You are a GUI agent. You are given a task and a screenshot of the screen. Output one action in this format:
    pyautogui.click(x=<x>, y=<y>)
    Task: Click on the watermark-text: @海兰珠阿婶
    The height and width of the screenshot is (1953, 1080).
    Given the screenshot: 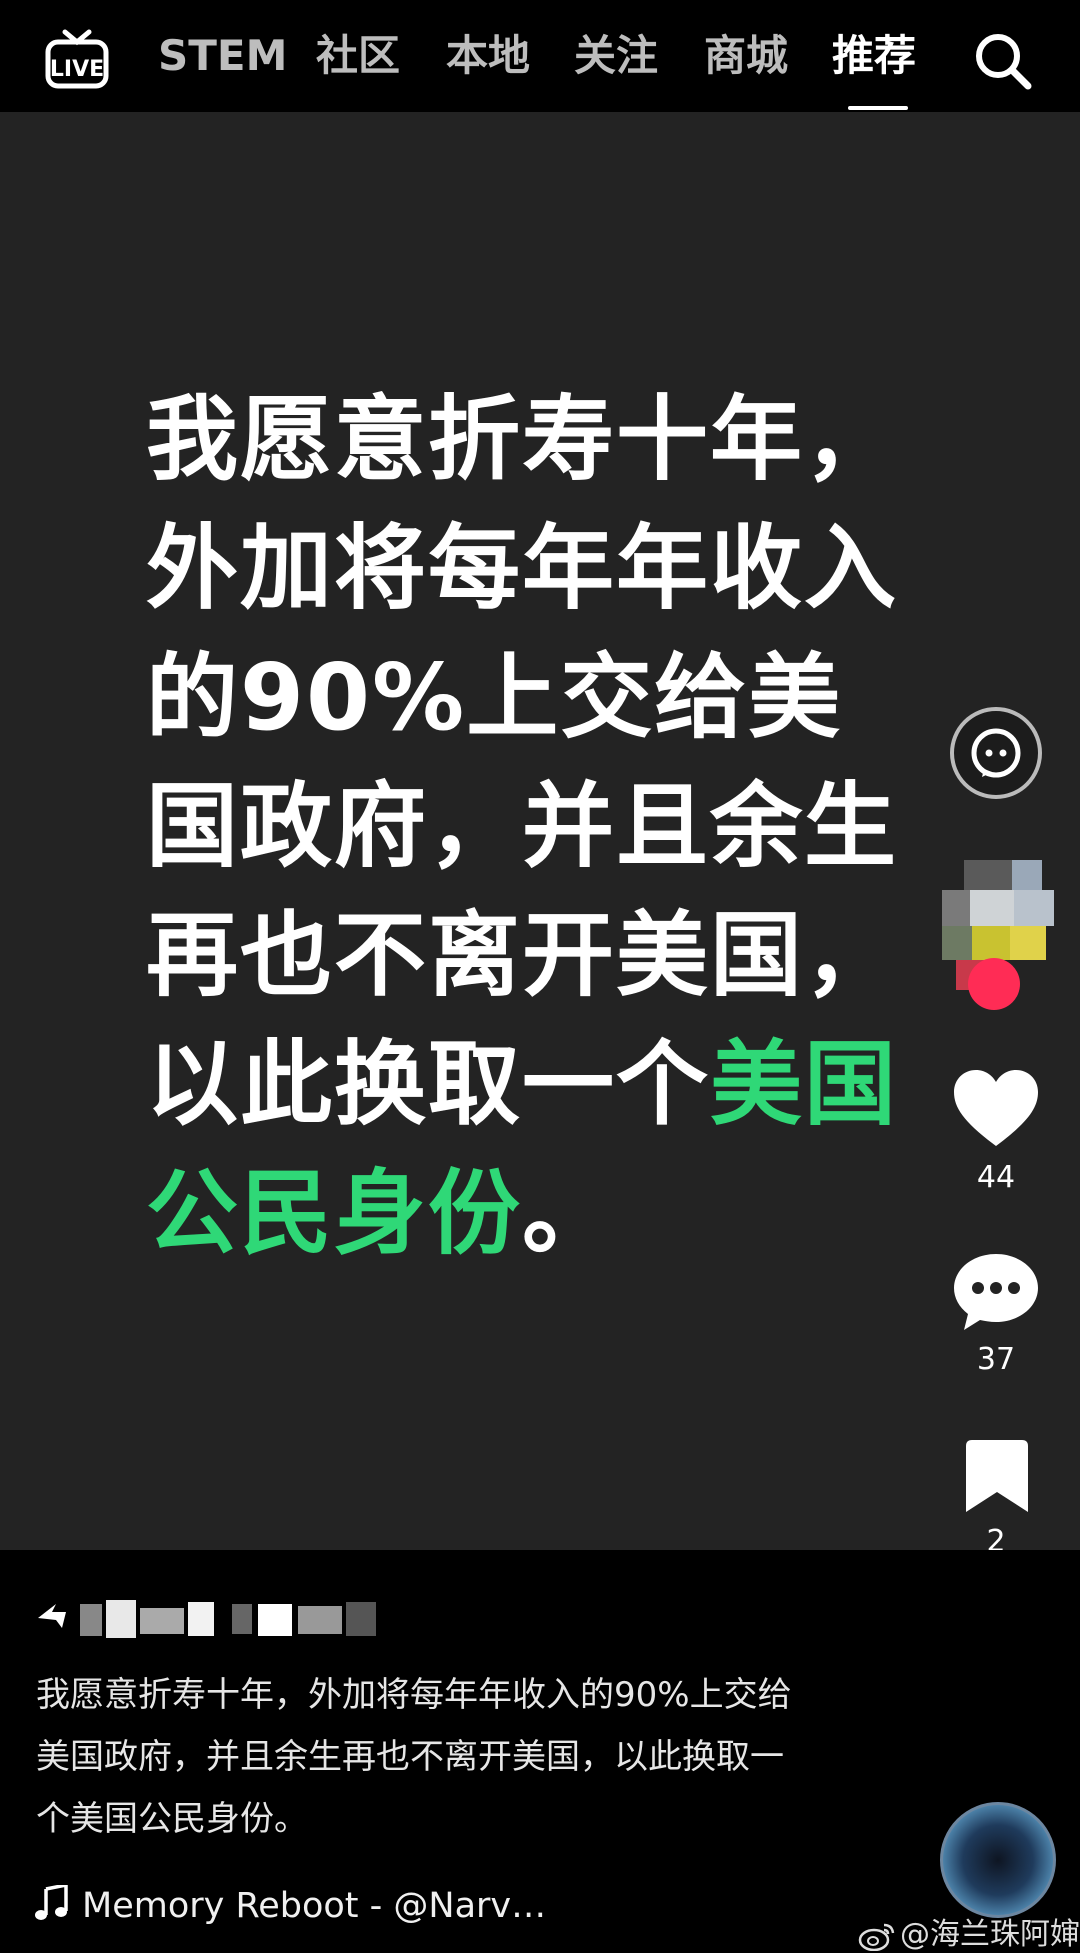 What is the action you would take?
    pyautogui.click(x=990, y=1934)
    